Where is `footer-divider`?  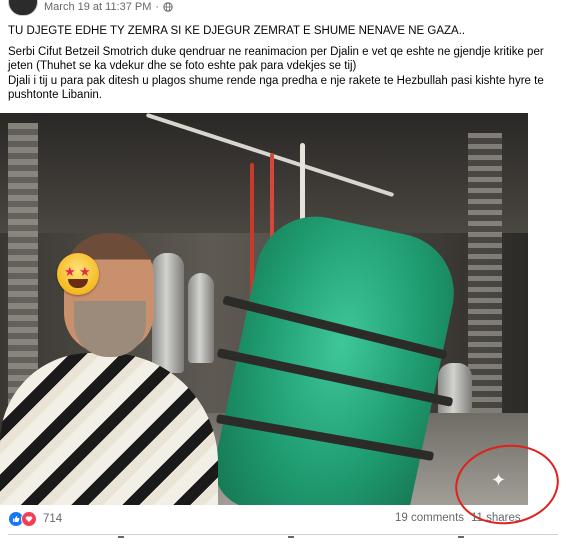 footer-divider is located at coordinates (283, 534).